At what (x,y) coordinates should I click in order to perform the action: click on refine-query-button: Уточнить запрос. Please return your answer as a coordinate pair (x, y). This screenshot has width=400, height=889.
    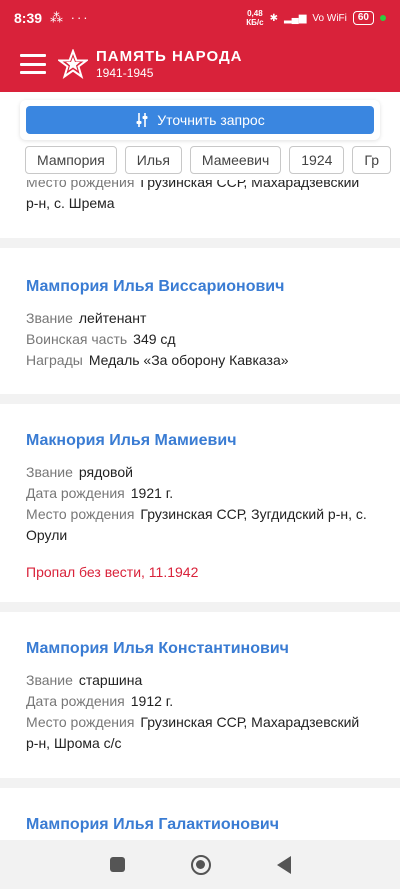
    Looking at the image, I should click on (200, 120).